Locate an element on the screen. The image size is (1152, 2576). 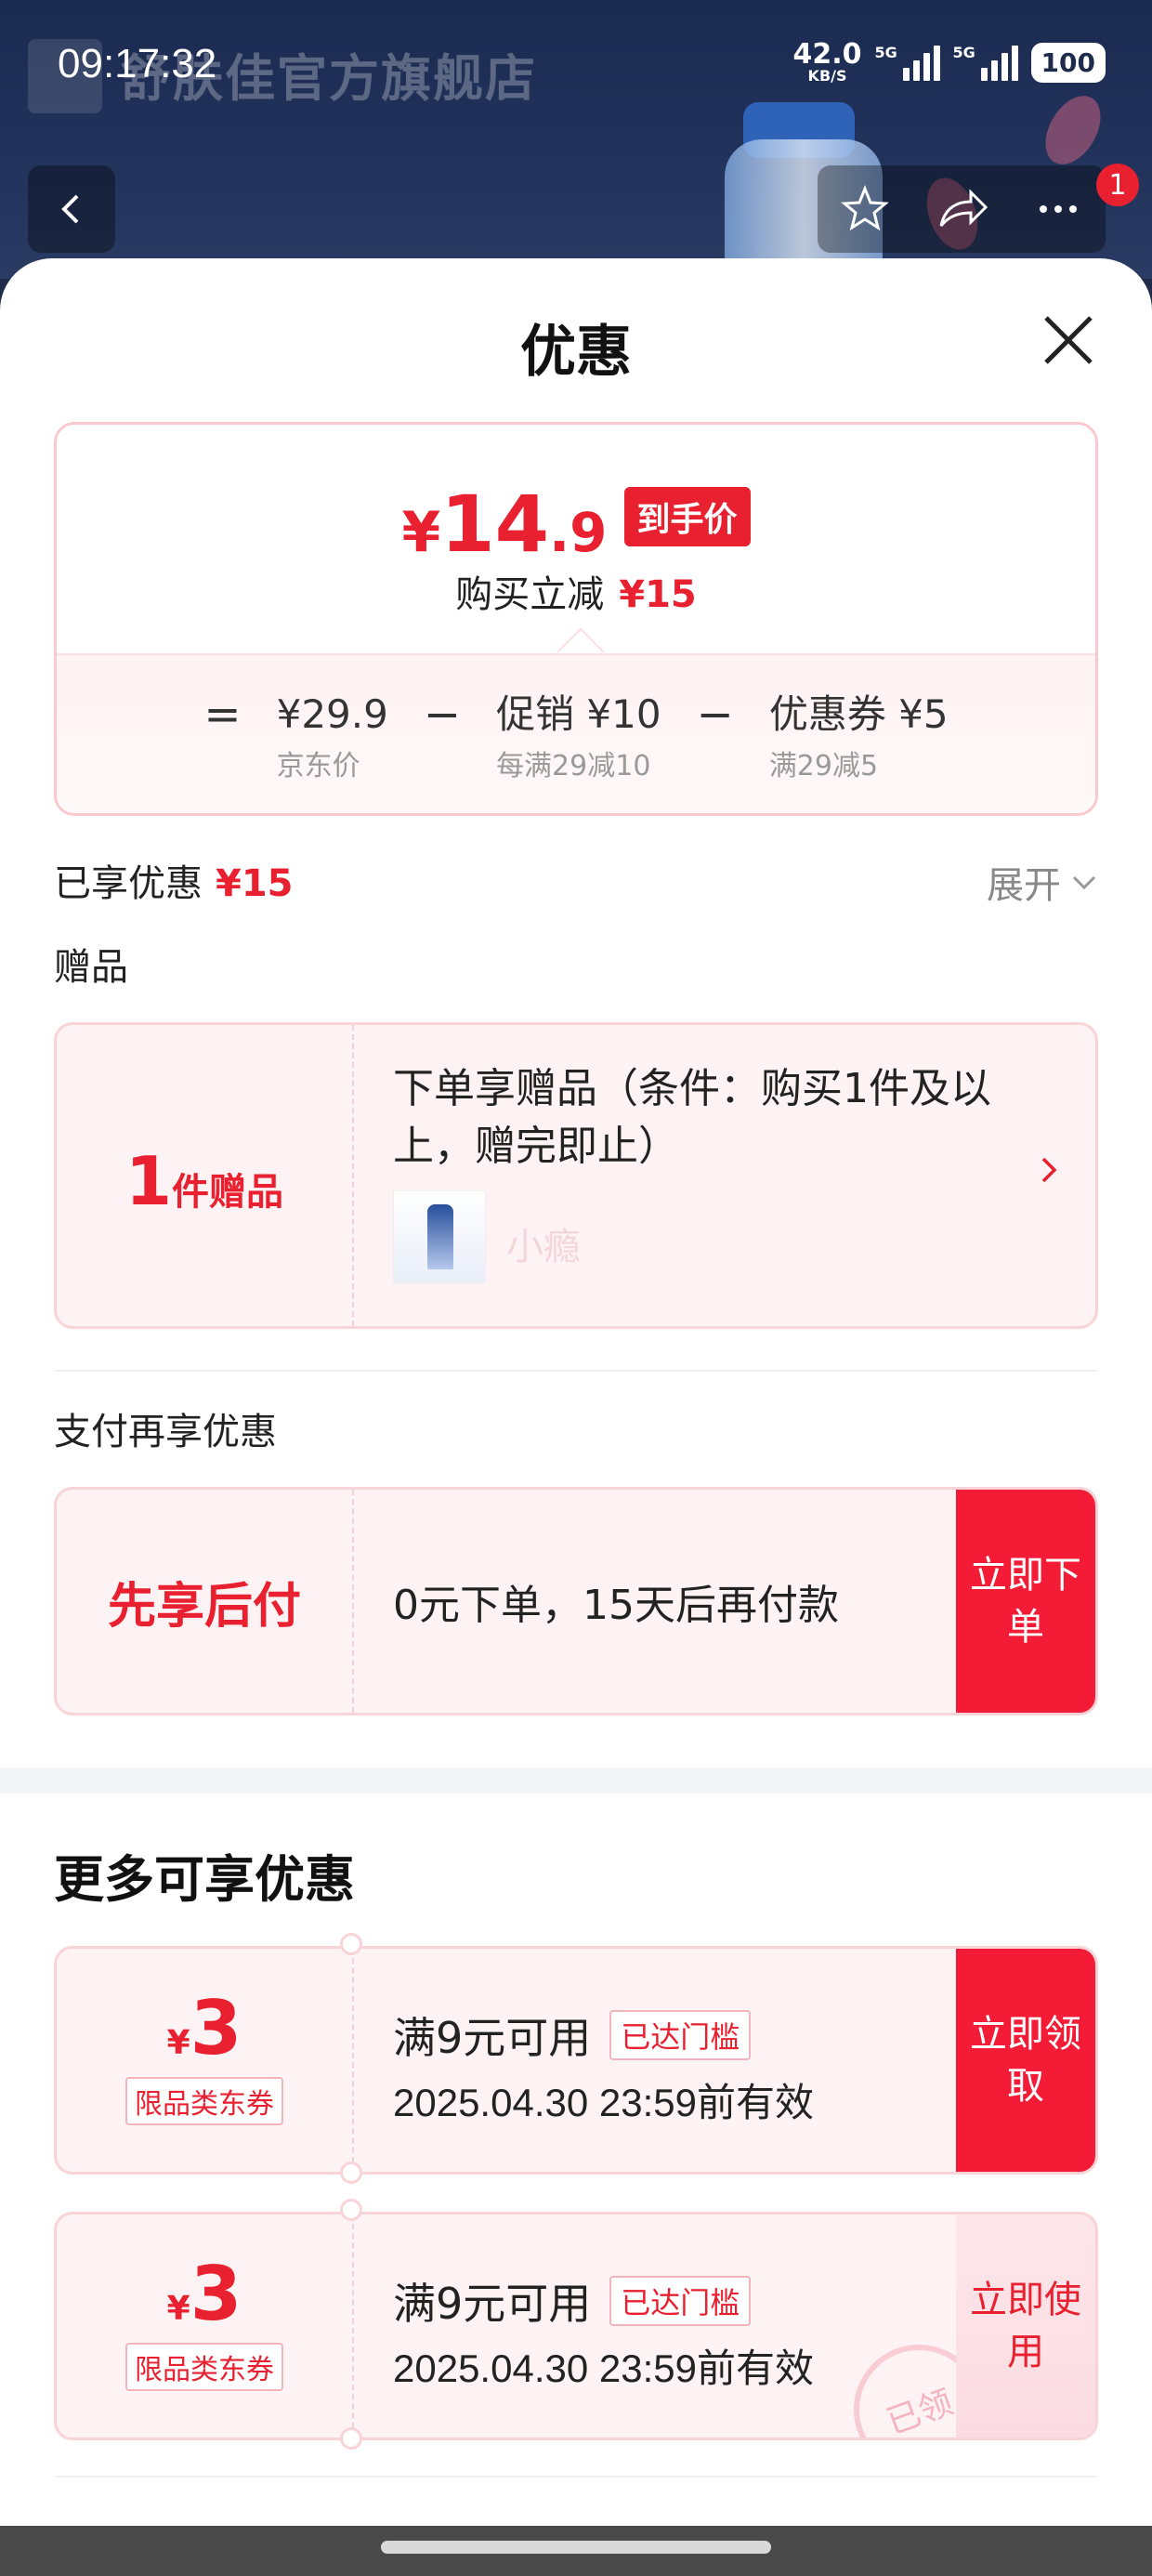
expand-button: 展开 is located at coordinates (1042, 882).